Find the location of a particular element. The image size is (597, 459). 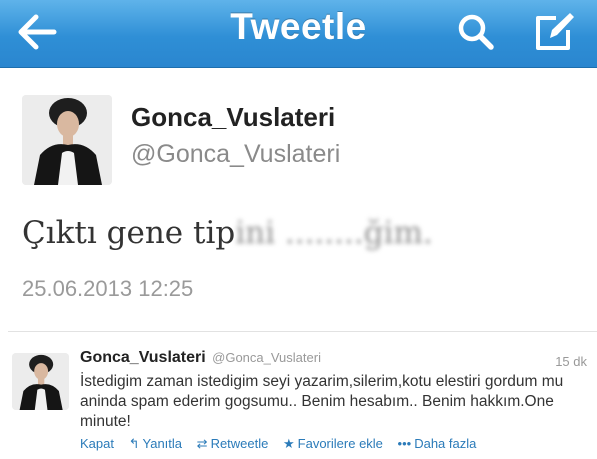

reply-author-name: Gonca_Vuslateri is located at coordinates (143, 357).